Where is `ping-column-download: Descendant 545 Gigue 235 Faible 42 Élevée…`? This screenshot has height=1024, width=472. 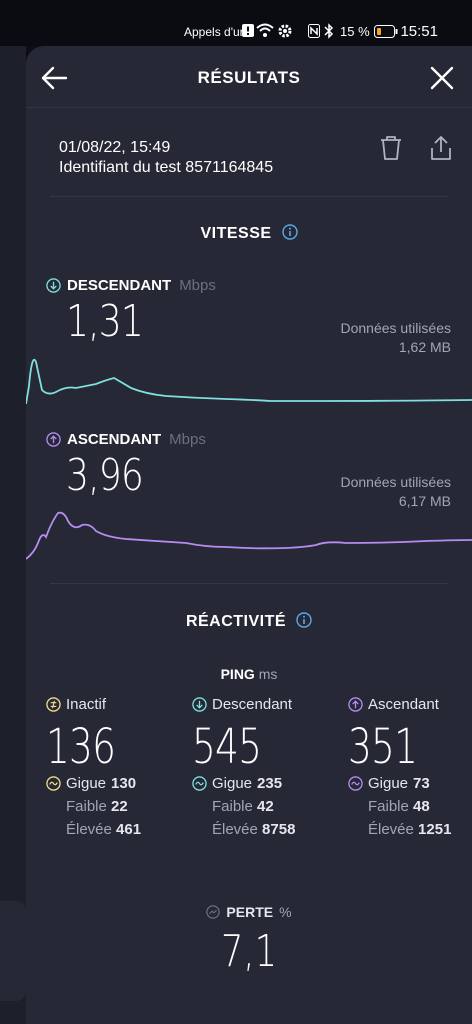
ping-column-download: Descendant 545 Gigue 235 Faible 42 Élevée… is located at coordinates (262, 767).